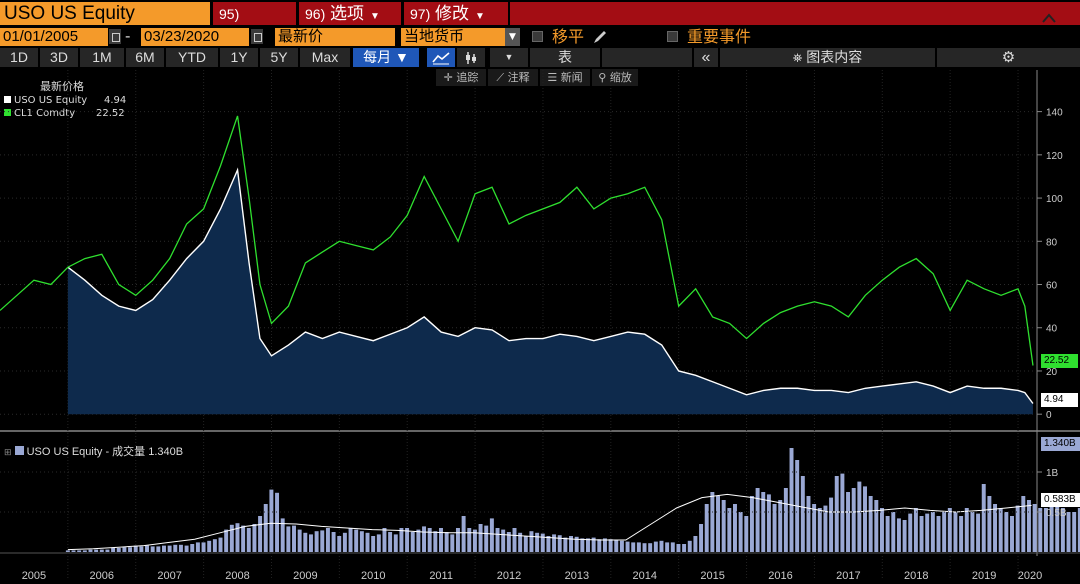  I want to click on y-tick-label: 80, so click(1052, 242).